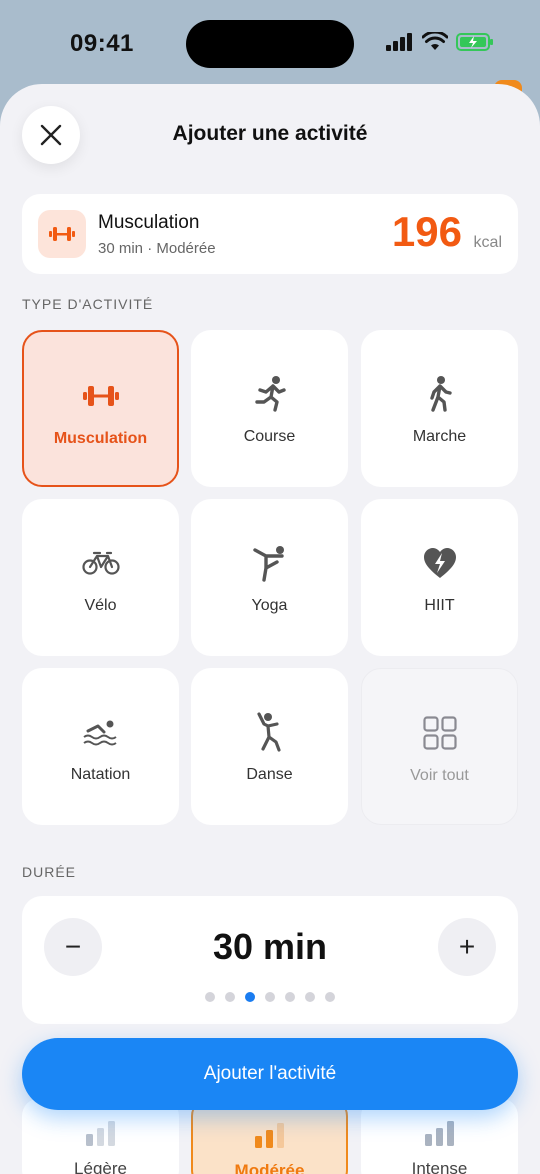  I want to click on activity-tile-natation: Natation, so click(100, 746).